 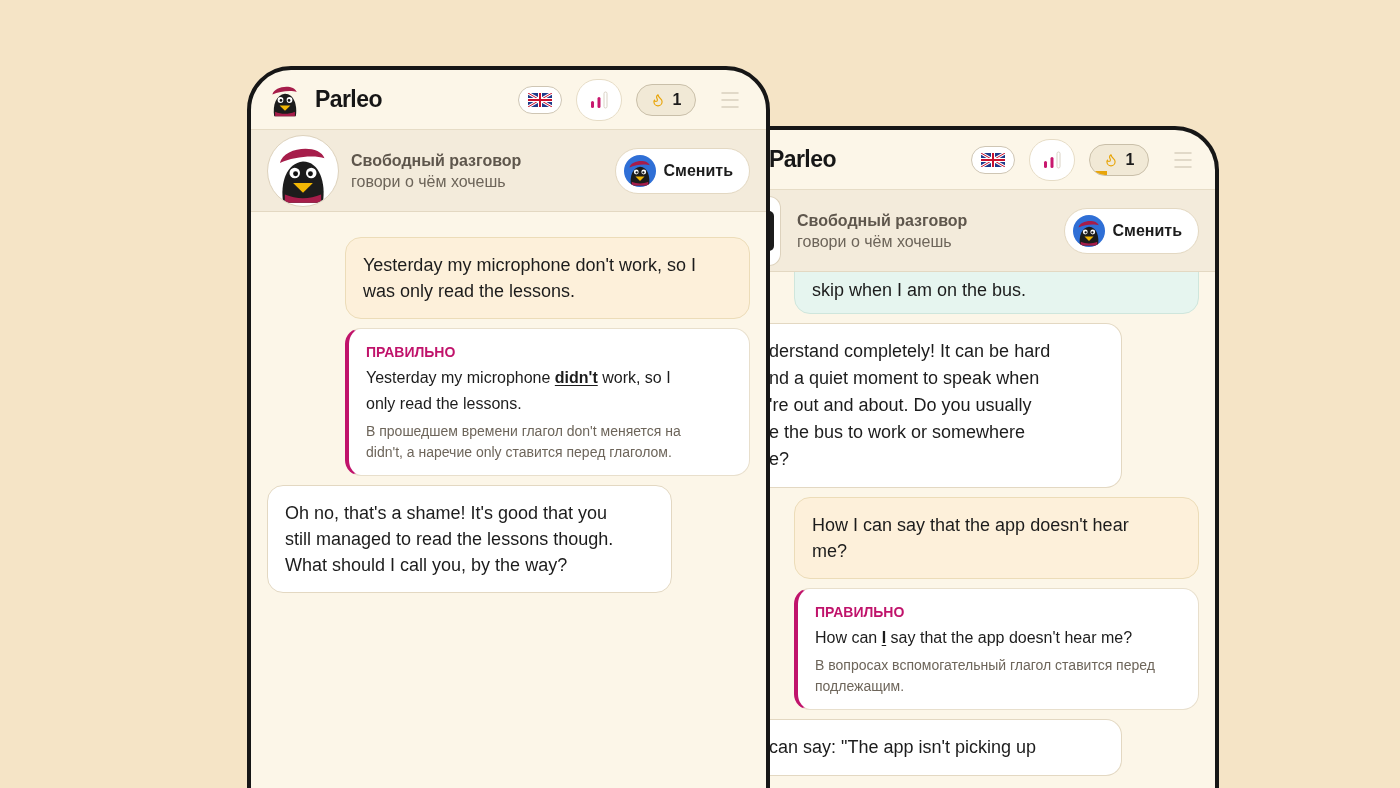 What do you see at coordinates (901, 405) in the screenshot?
I see `bot-message-line: 're out and about. Do you usually` at bounding box center [901, 405].